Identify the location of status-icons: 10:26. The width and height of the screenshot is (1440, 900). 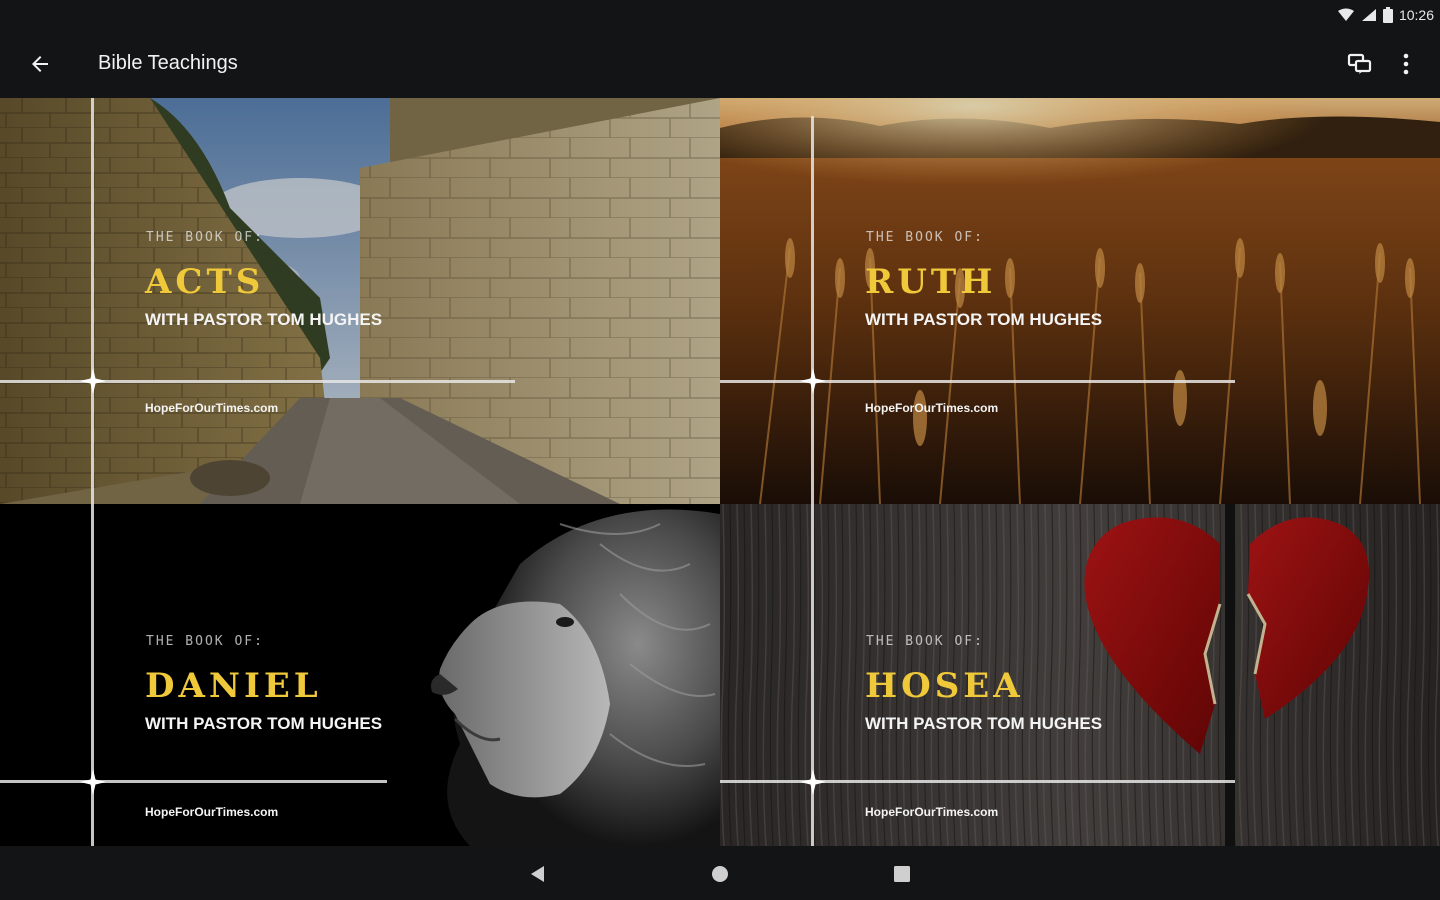
(1385, 15).